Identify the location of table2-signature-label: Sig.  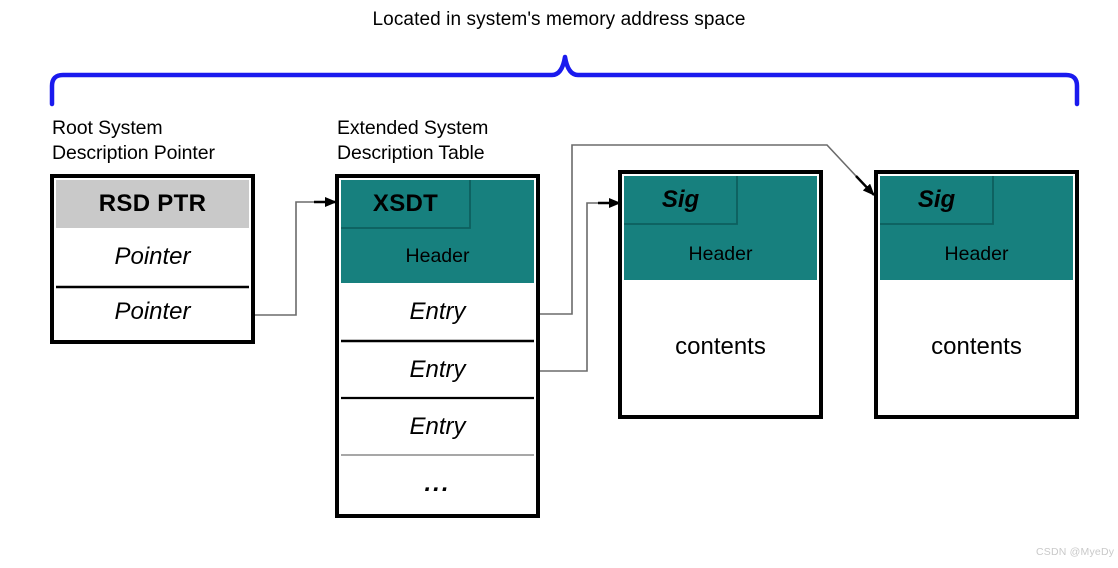
(936, 199).